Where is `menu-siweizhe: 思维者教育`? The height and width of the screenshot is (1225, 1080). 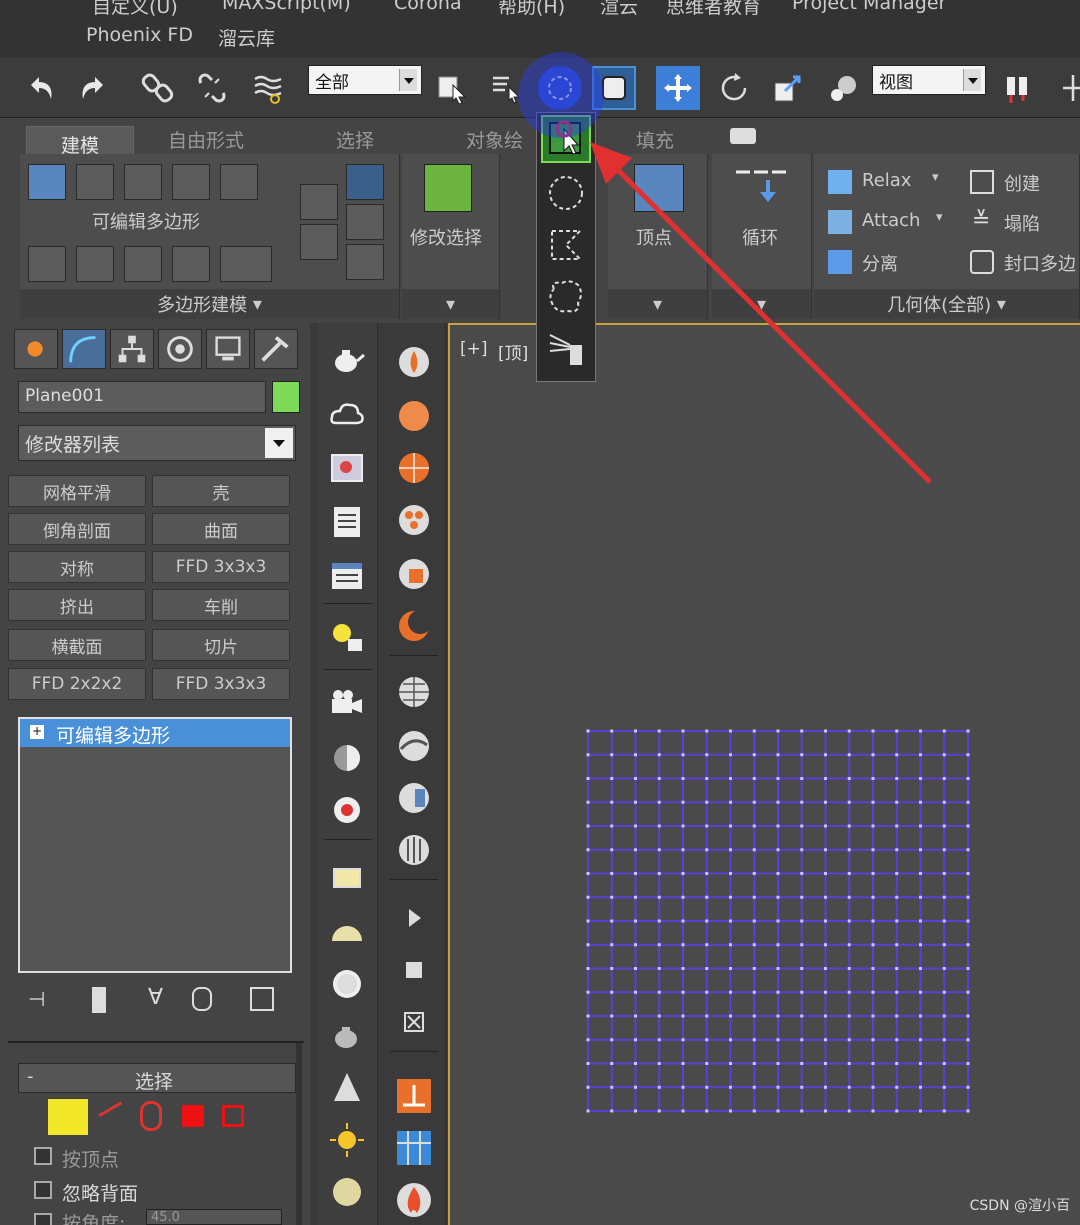
menu-siweizhe: 思维者教育 is located at coordinates (713, 9).